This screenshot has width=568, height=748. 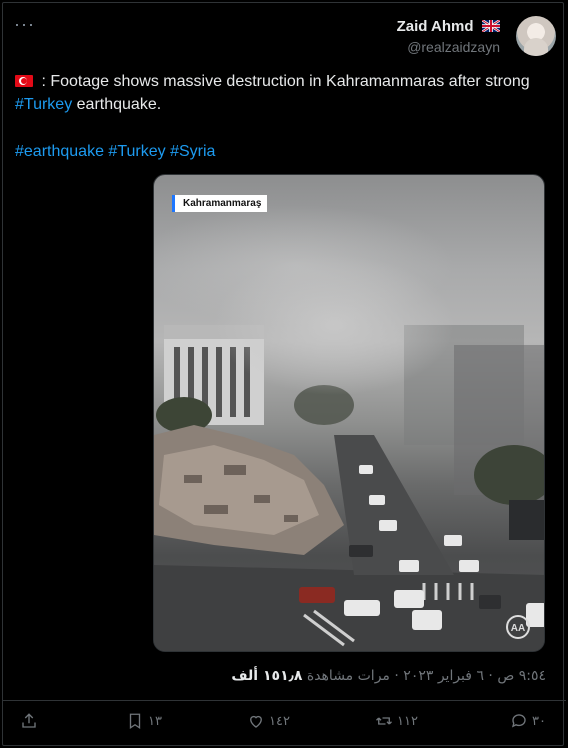 What do you see at coordinates (192, 151) in the screenshot?
I see `hashtag-link: #Syria` at bounding box center [192, 151].